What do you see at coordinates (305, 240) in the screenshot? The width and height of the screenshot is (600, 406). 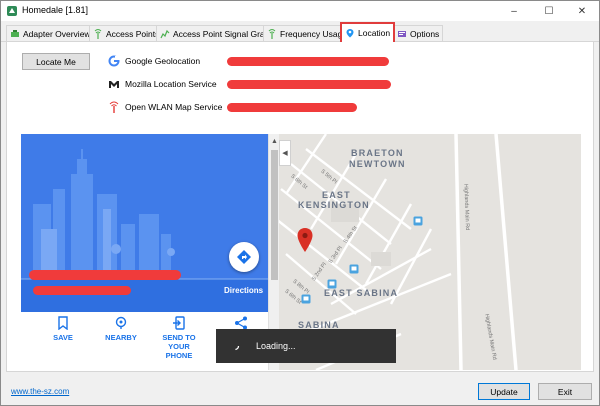 I see `location-marker-icon` at bounding box center [305, 240].